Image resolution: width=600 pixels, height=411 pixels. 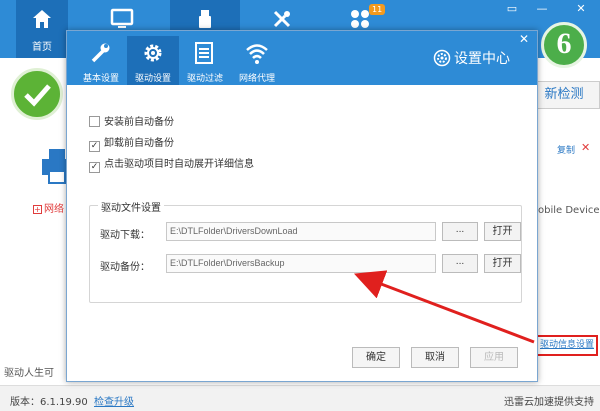 I want to click on annotation-arrow, so click(x=444, y=307).